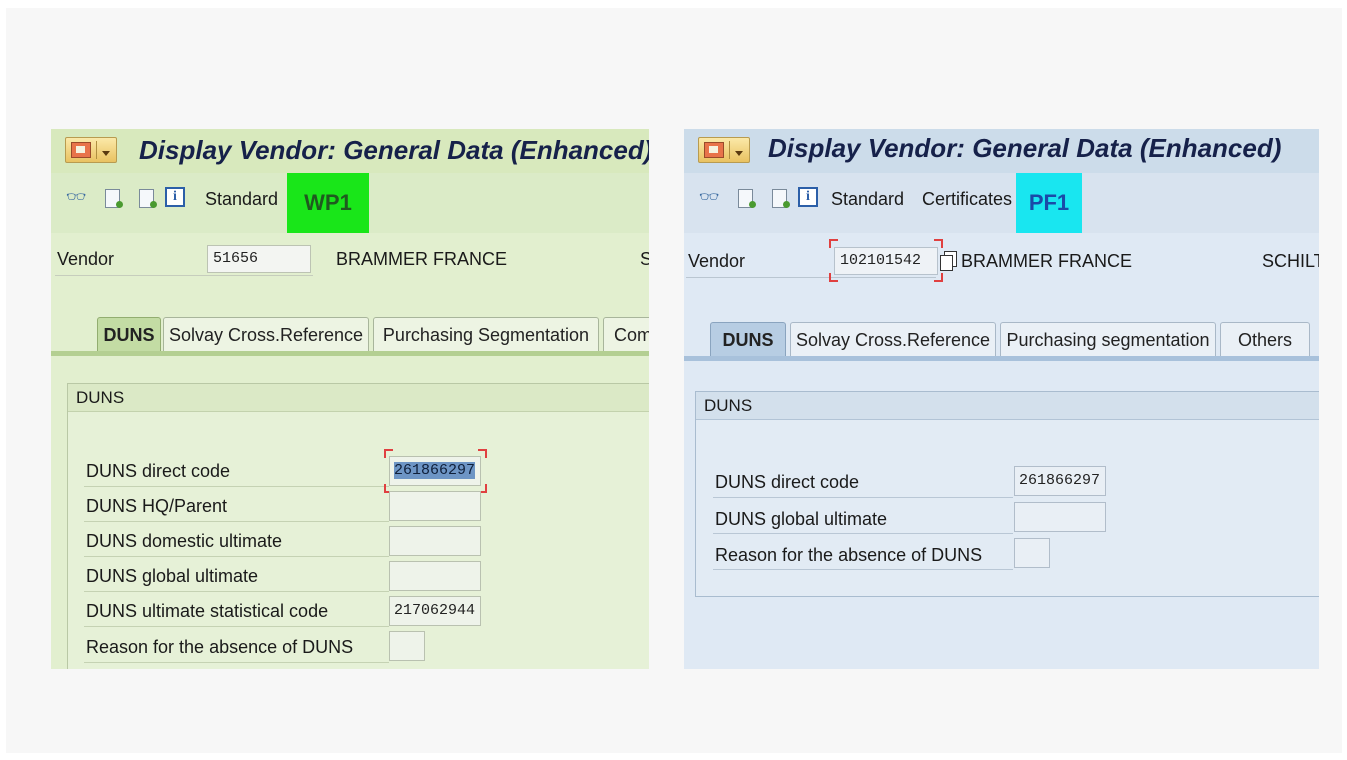  Describe the element at coordinates (435, 541) in the screenshot. I see `duns-domestic-ultimate-field` at that location.